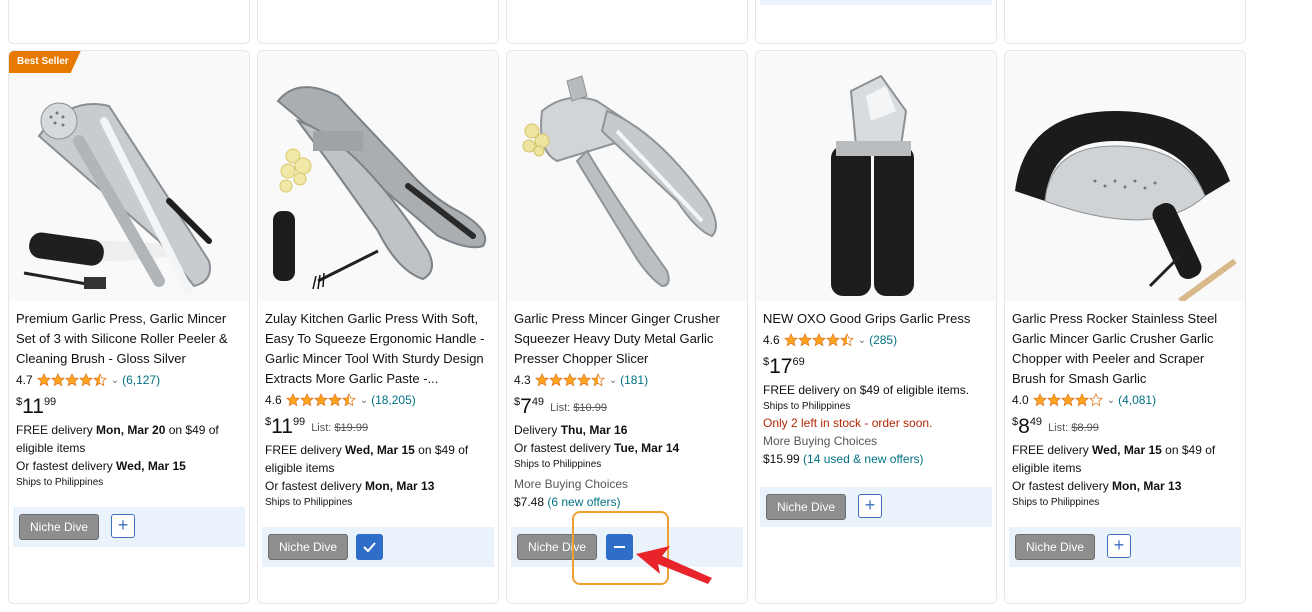  Describe the element at coordinates (876, 368) in the screenshot. I see `price: $ 17 69` at that location.